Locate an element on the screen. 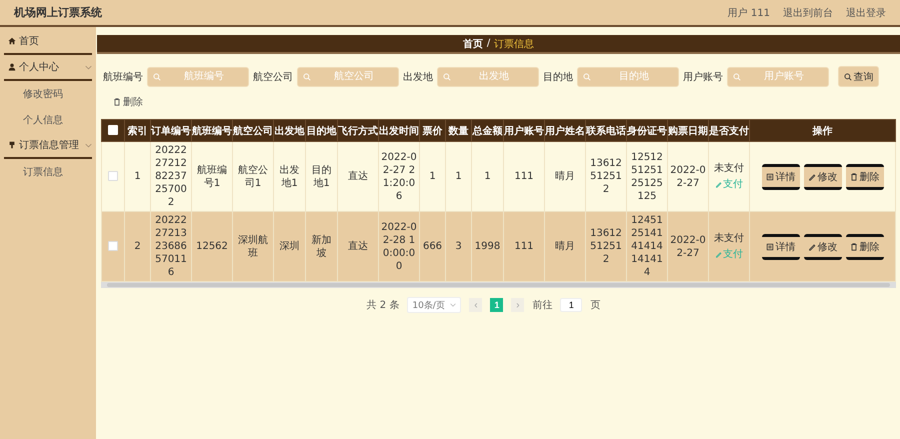  user-label: 用户 111 is located at coordinates (749, 13).